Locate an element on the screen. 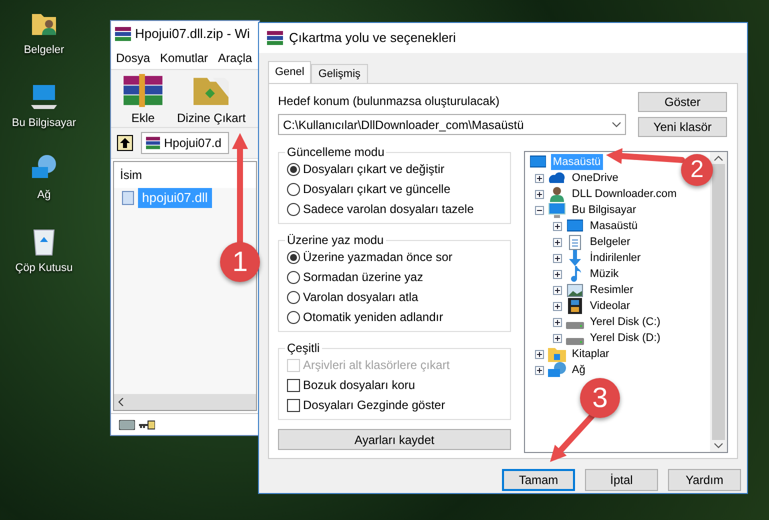 This screenshot has height=520, width=769. group-title: Üzerine yaz modu is located at coordinates (335, 240).